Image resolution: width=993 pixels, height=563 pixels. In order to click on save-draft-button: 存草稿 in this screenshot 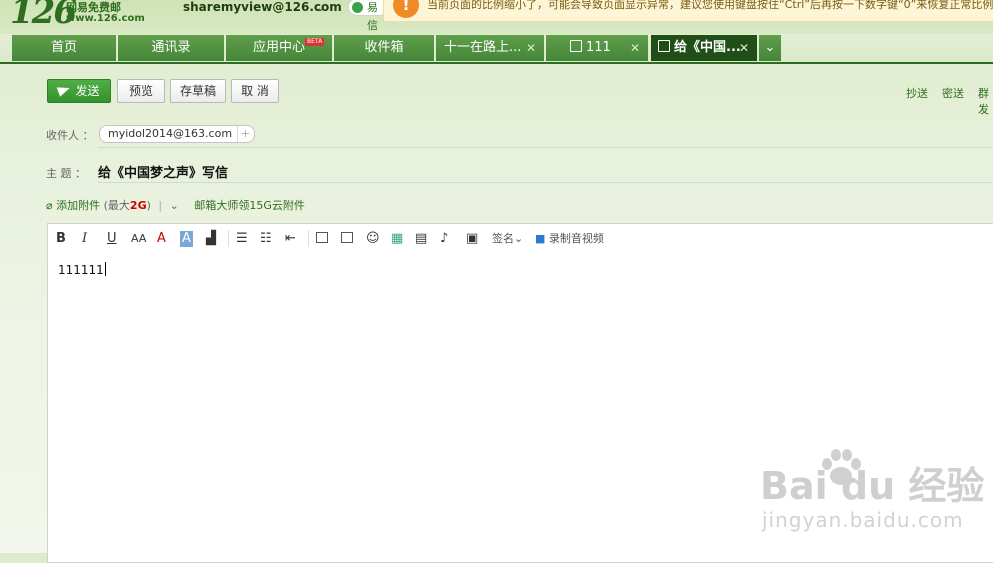, I will do `click(198, 91)`.